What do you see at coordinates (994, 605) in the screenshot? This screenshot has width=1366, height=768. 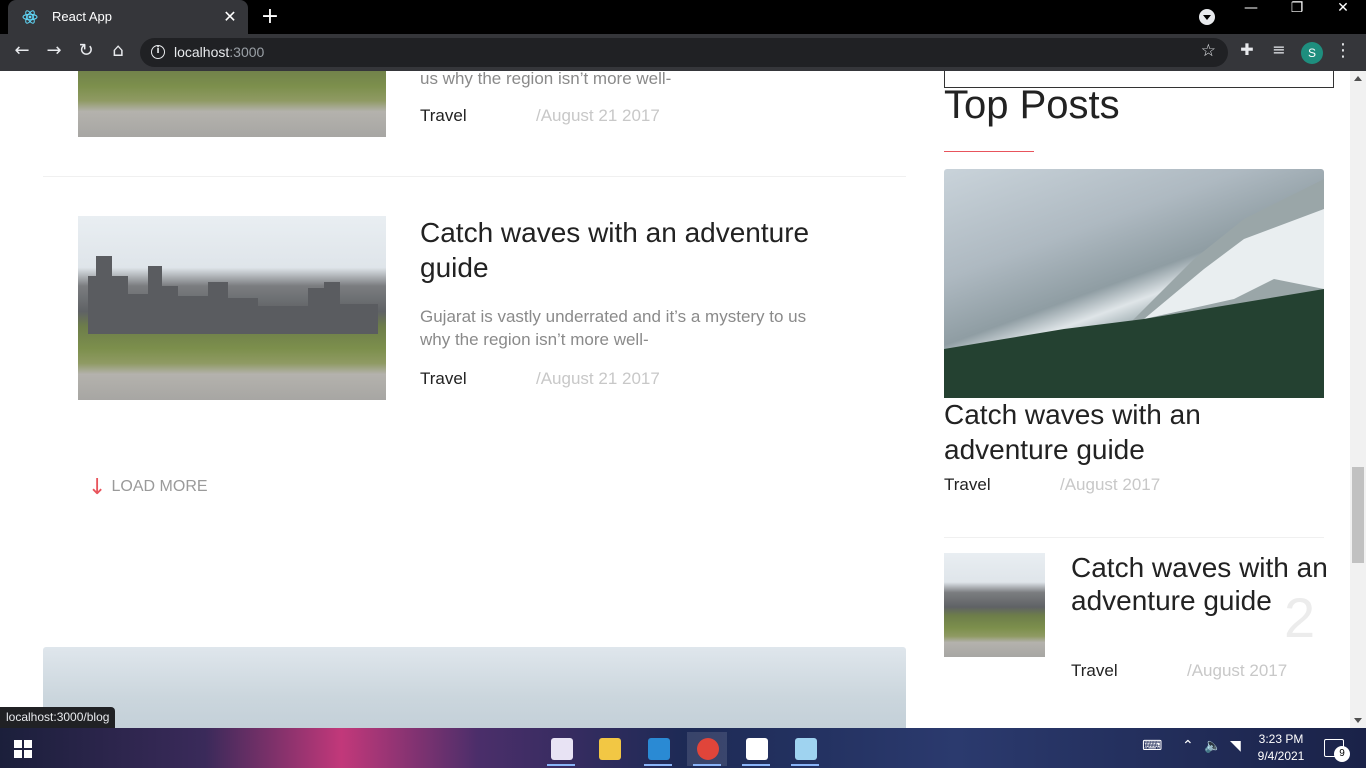 I see `top-post-thumbnail` at bounding box center [994, 605].